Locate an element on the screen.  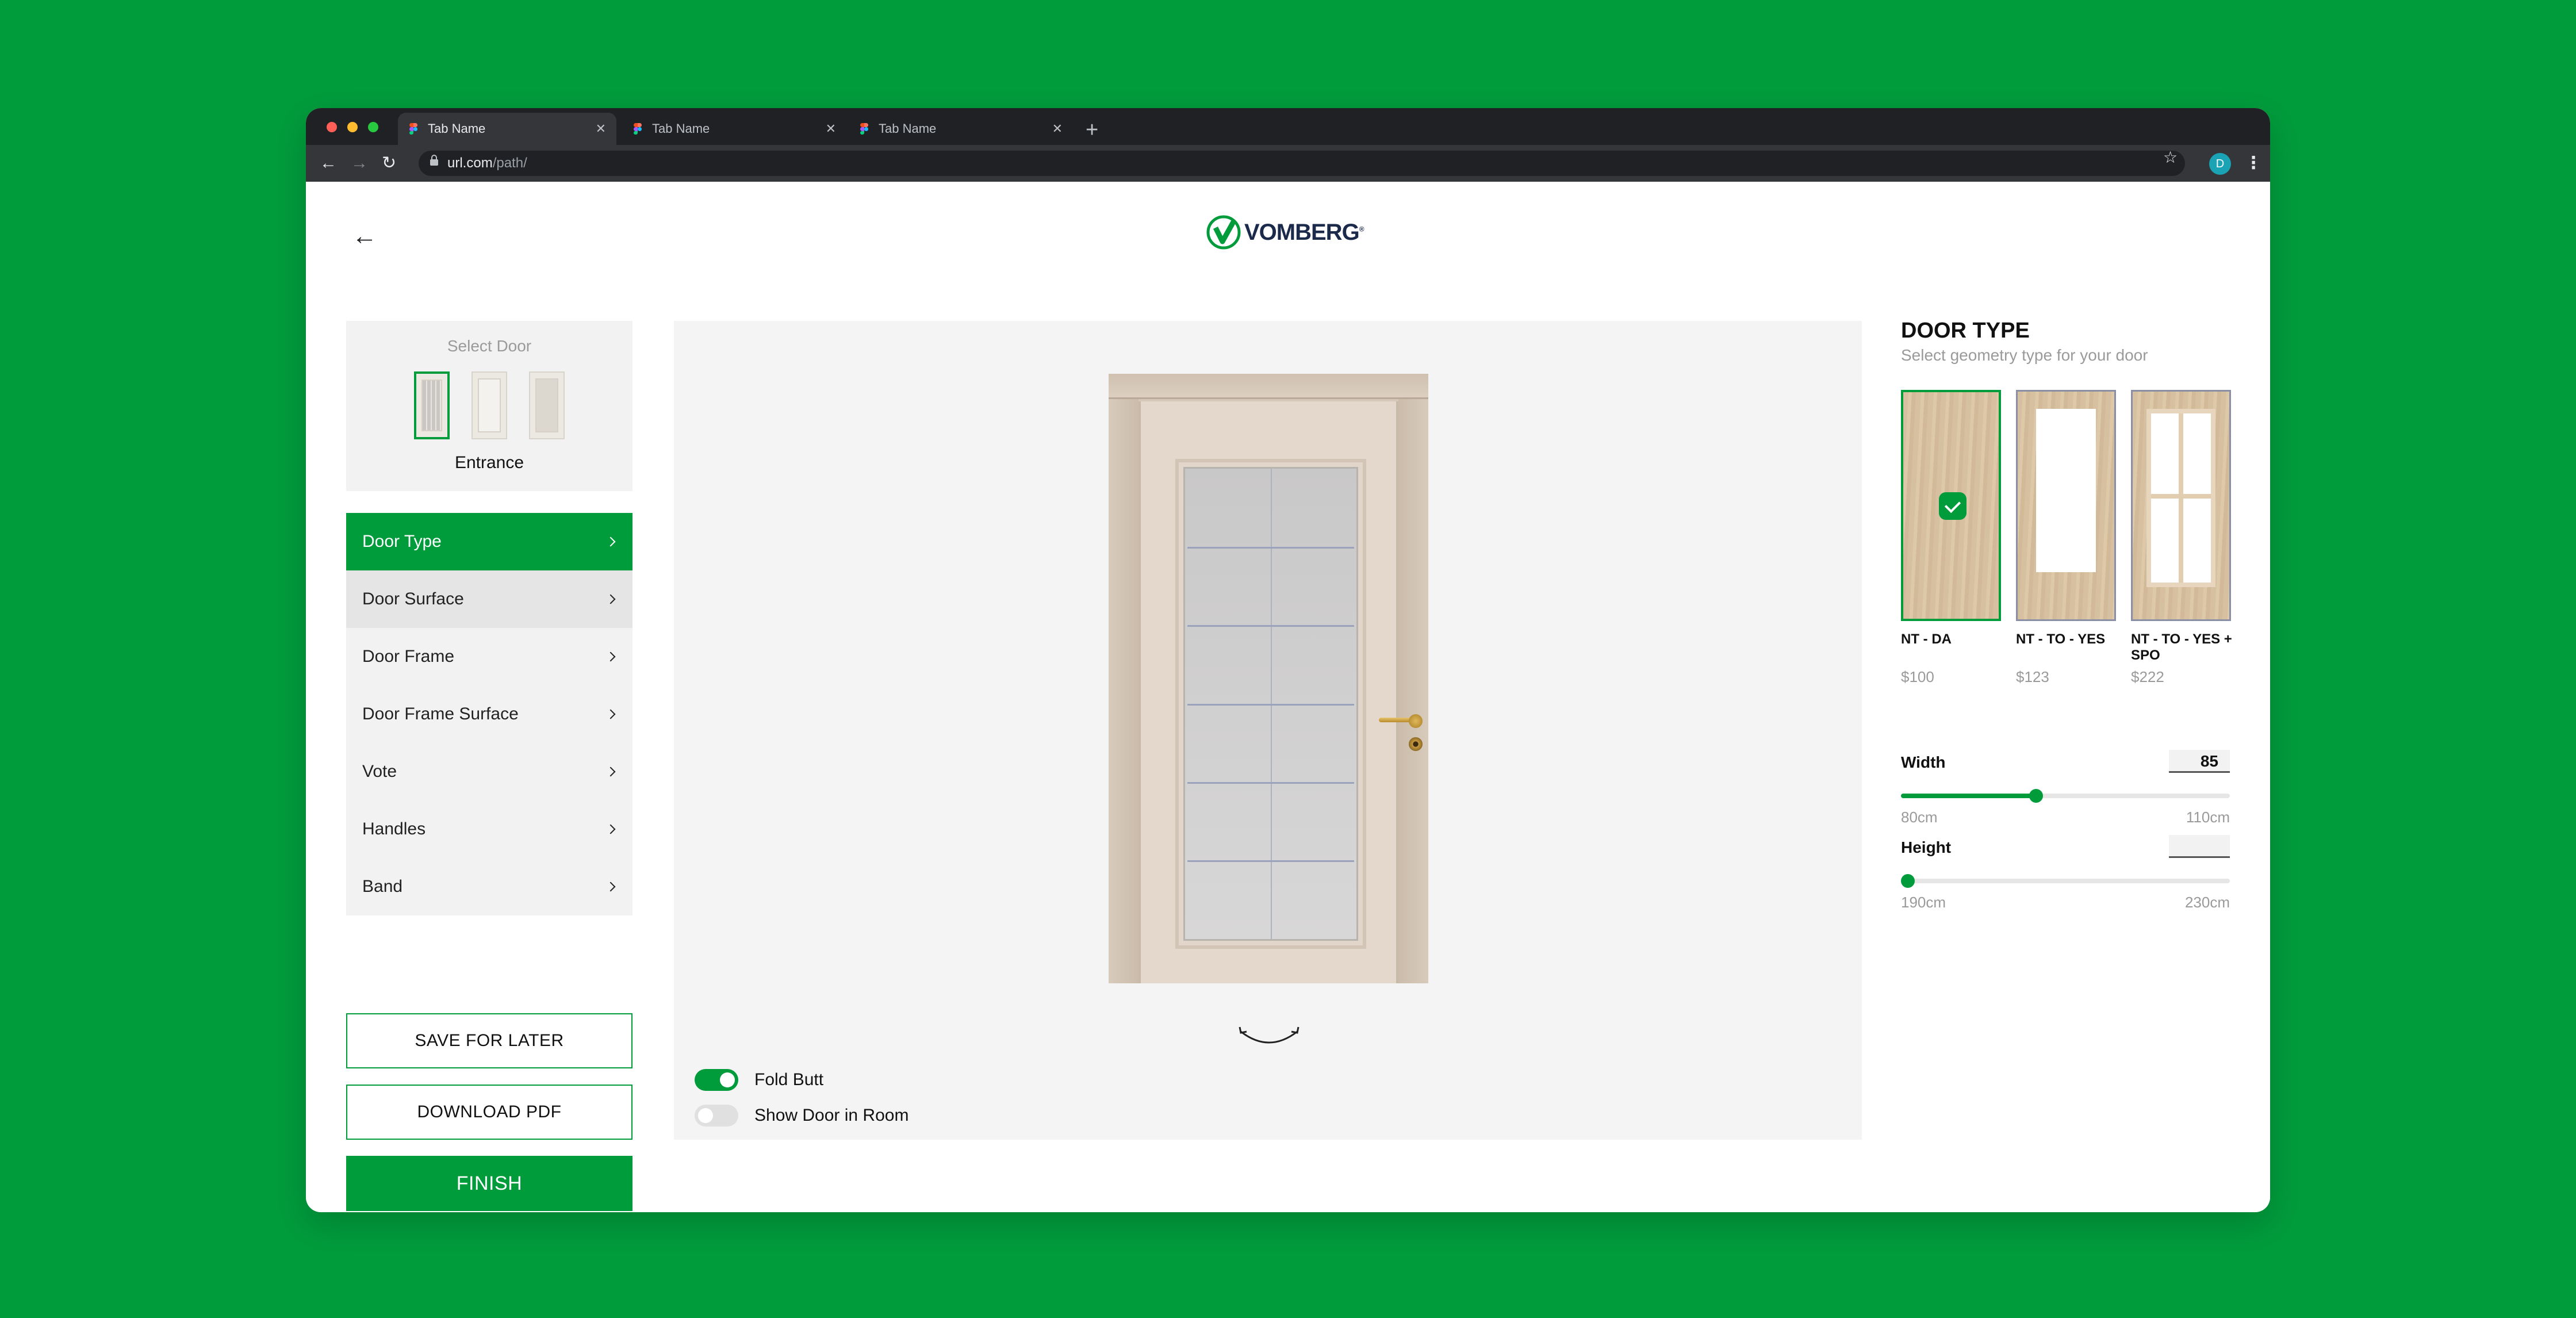
browser-tab-2: Tab Name ✕ is located at coordinates (734, 129).